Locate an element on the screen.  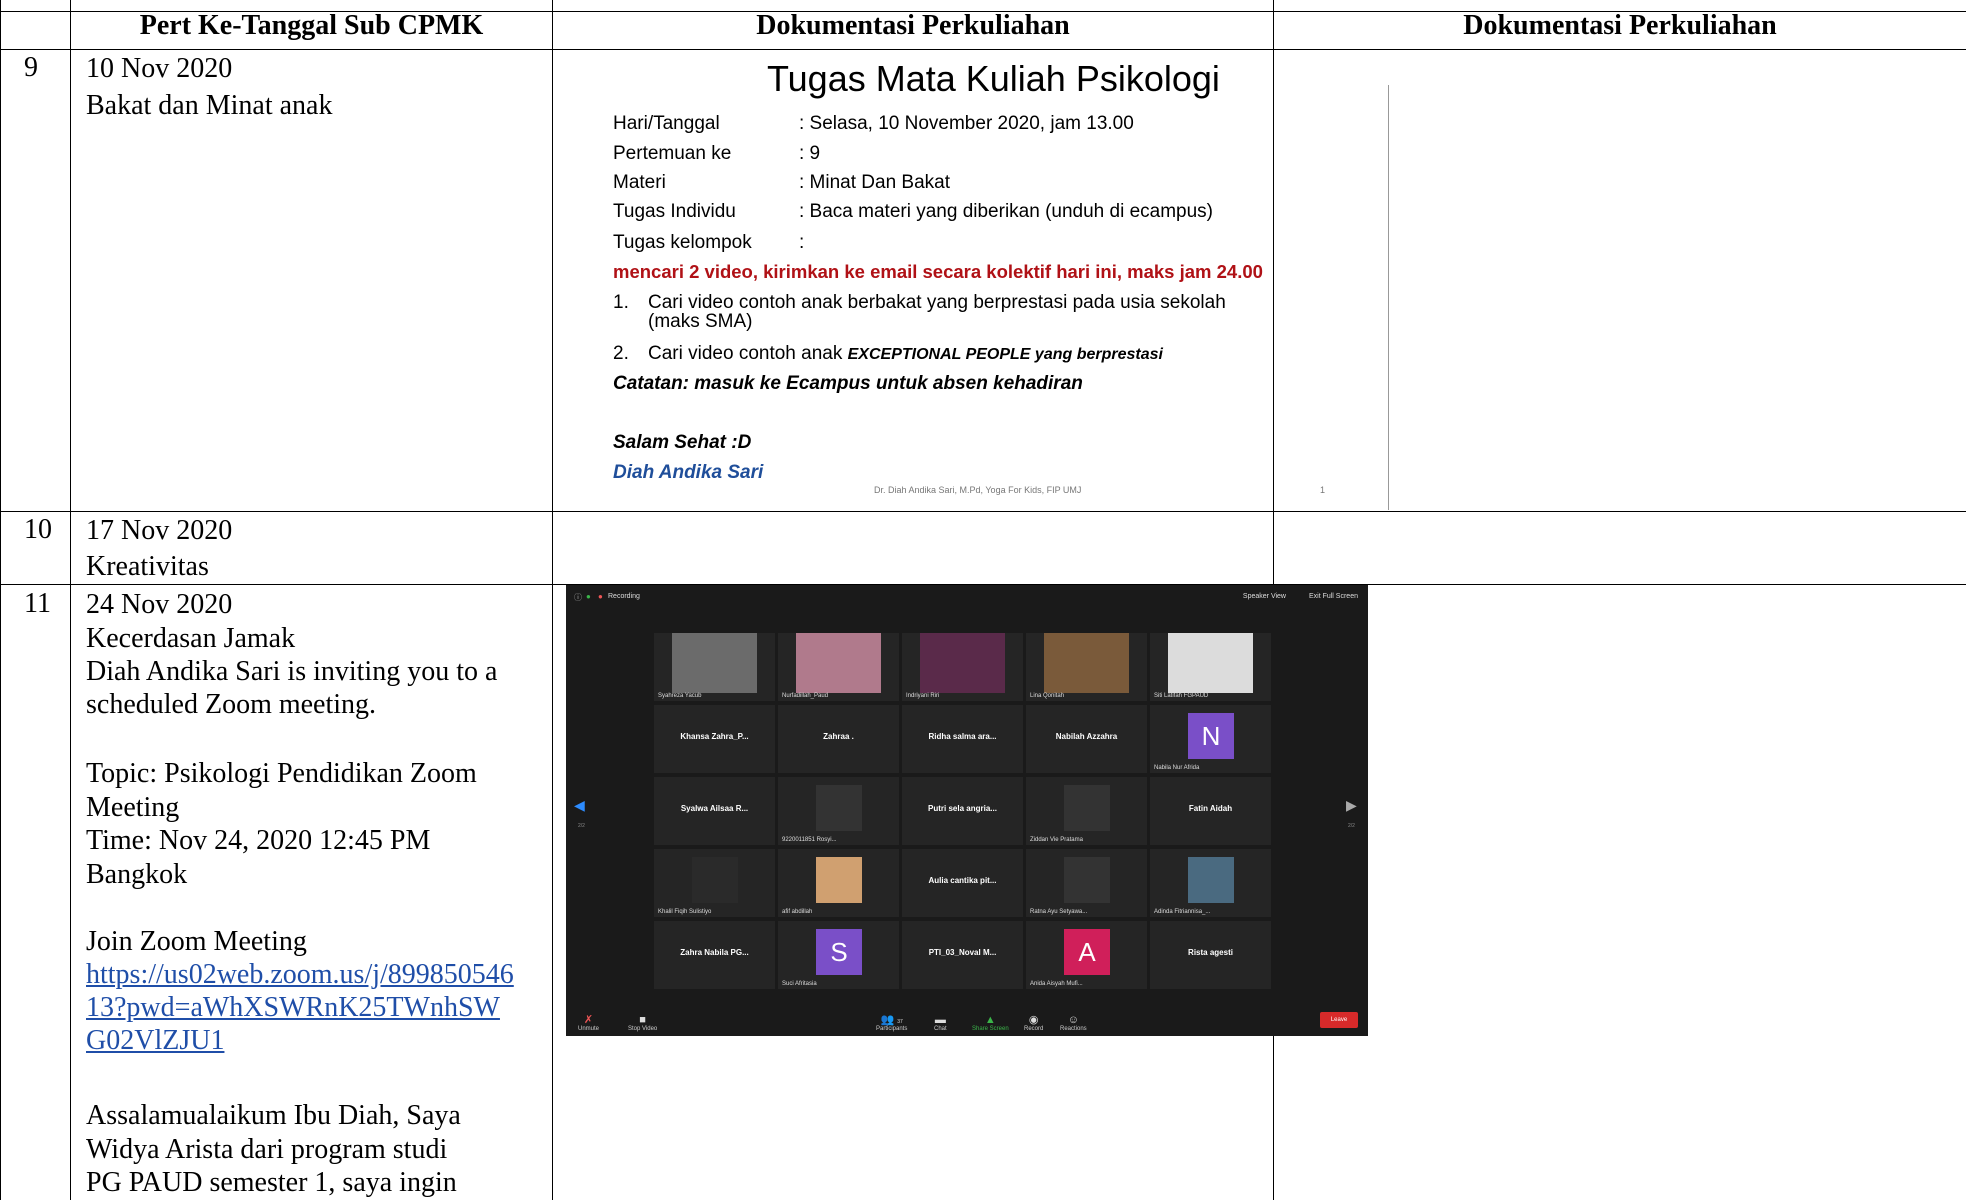
participant-tile: Fatin Aidah is located at coordinates (1210, 811).